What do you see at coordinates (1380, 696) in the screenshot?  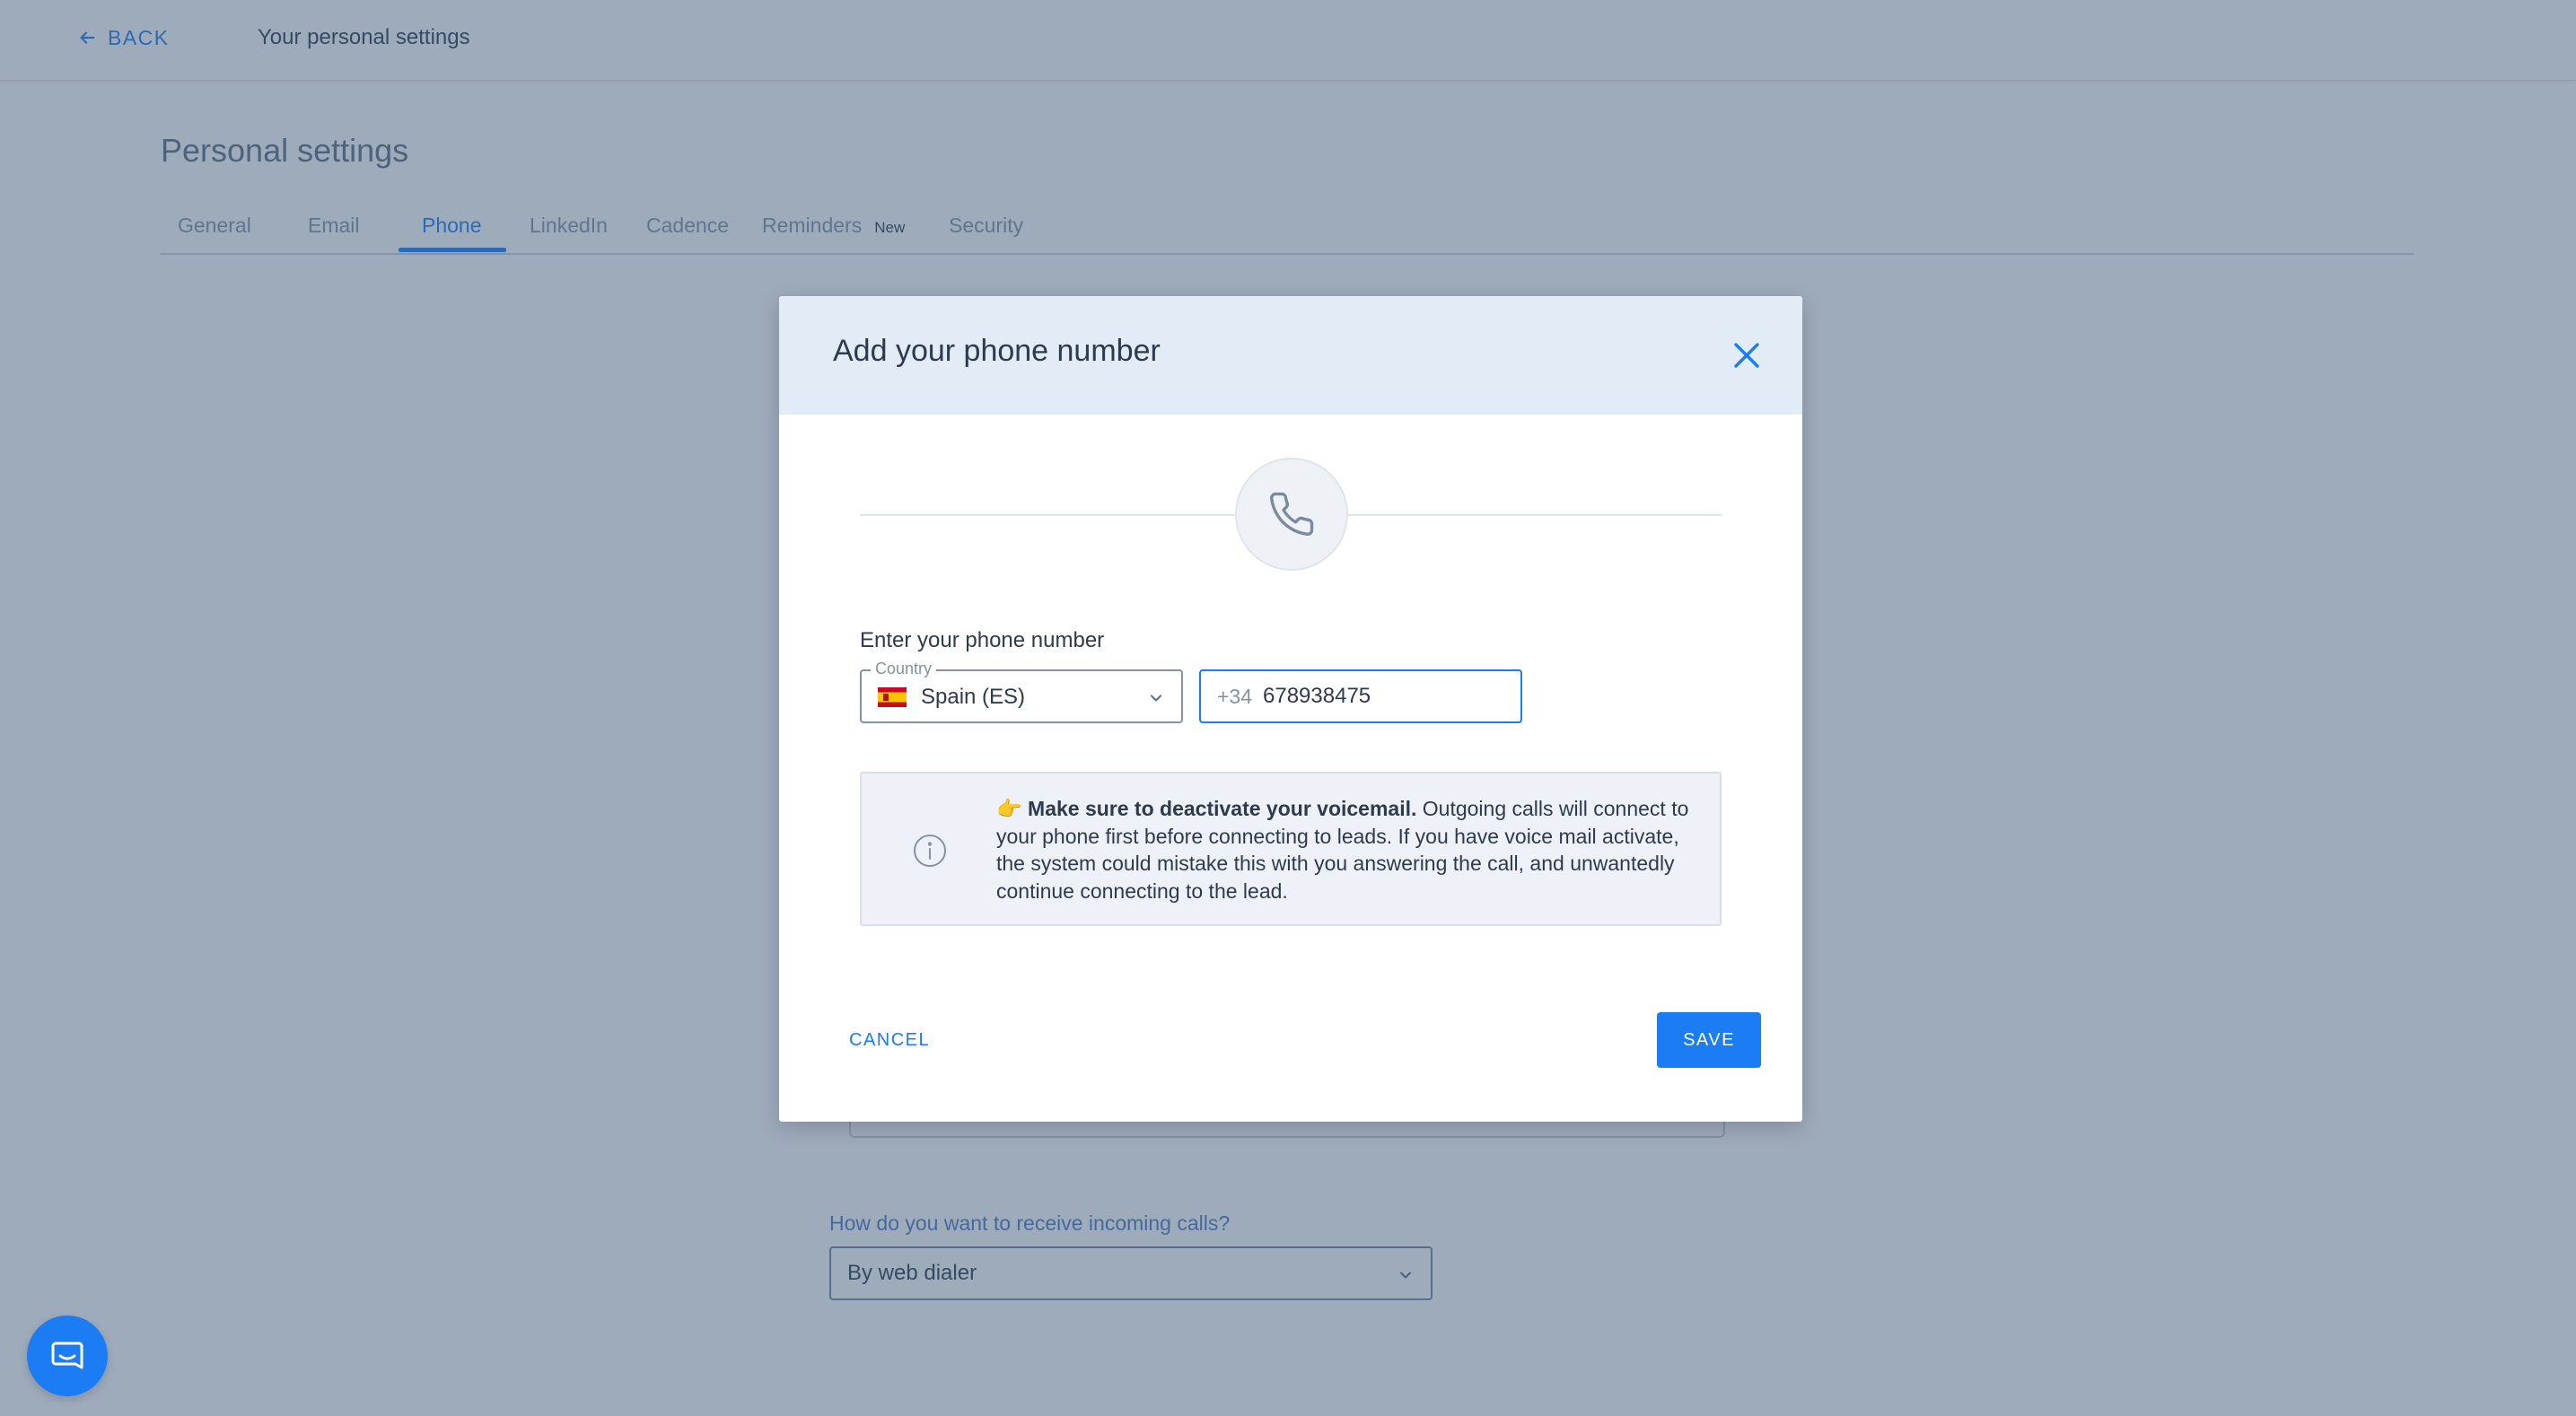 I see `phone-number-input` at bounding box center [1380, 696].